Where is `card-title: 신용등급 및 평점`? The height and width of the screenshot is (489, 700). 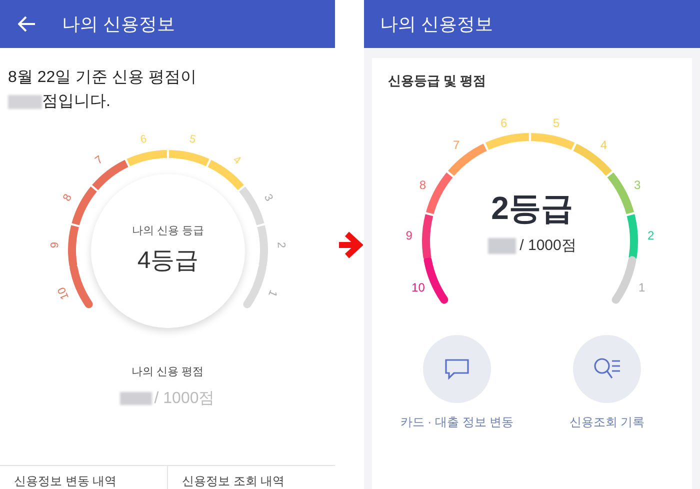 card-title: 신용등급 및 평점 is located at coordinates (437, 81).